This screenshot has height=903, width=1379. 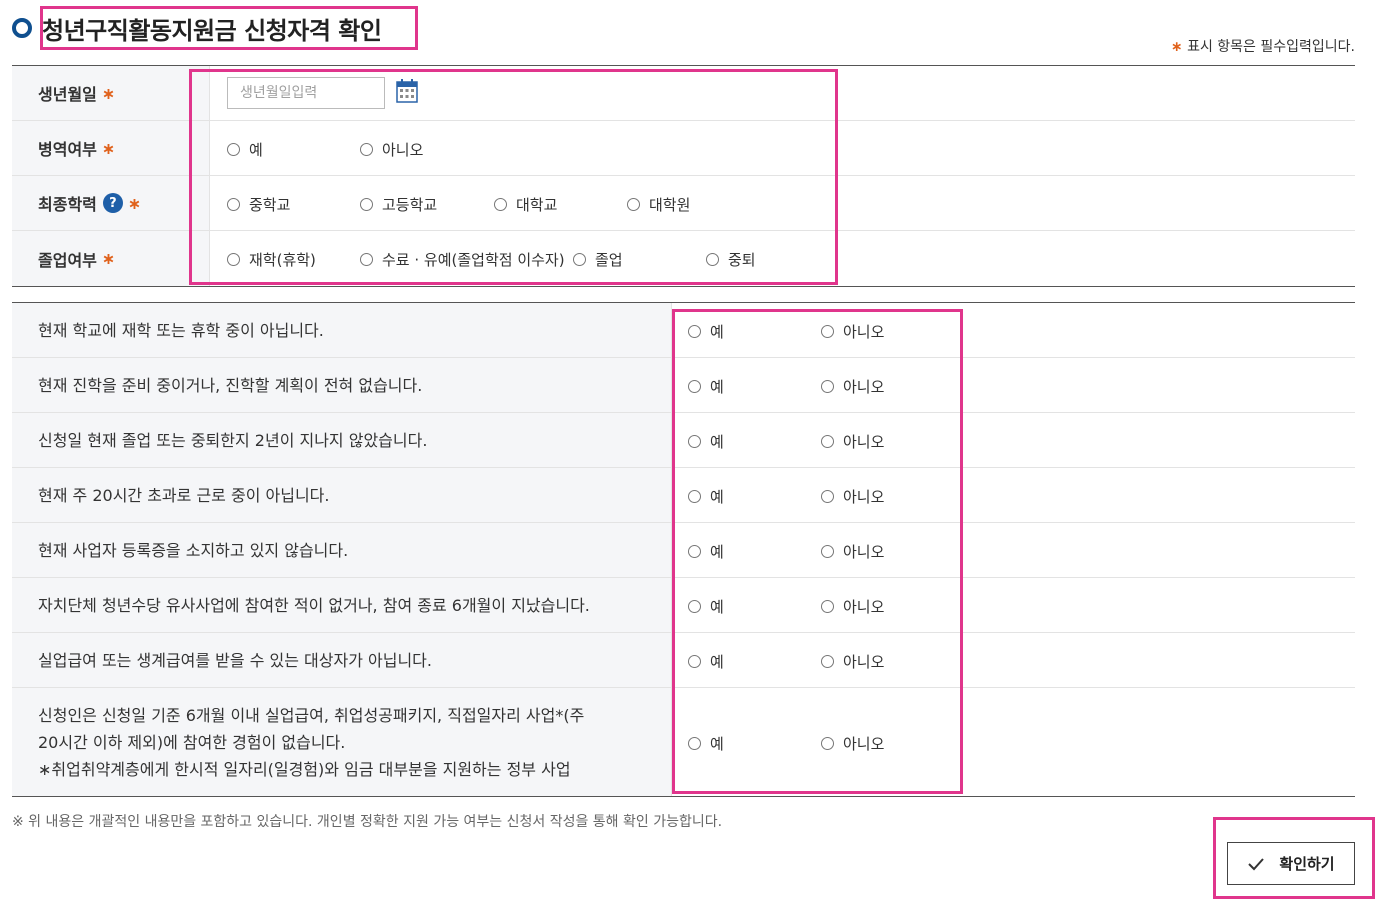 What do you see at coordinates (407, 91) in the screenshot?
I see `calendar-icon` at bounding box center [407, 91].